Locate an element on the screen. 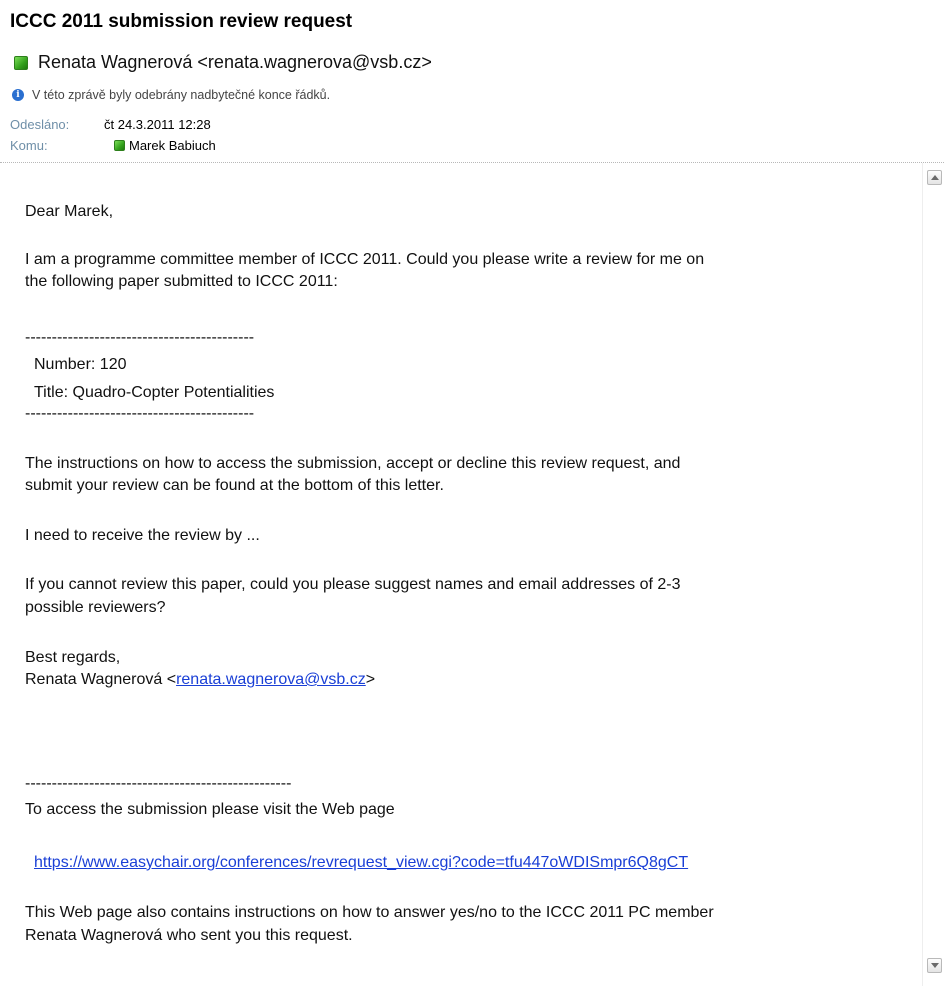 Image resolution: width=944 pixels, height=986 pixels. scroll-up-arrow-icon is located at coordinates (934, 177).